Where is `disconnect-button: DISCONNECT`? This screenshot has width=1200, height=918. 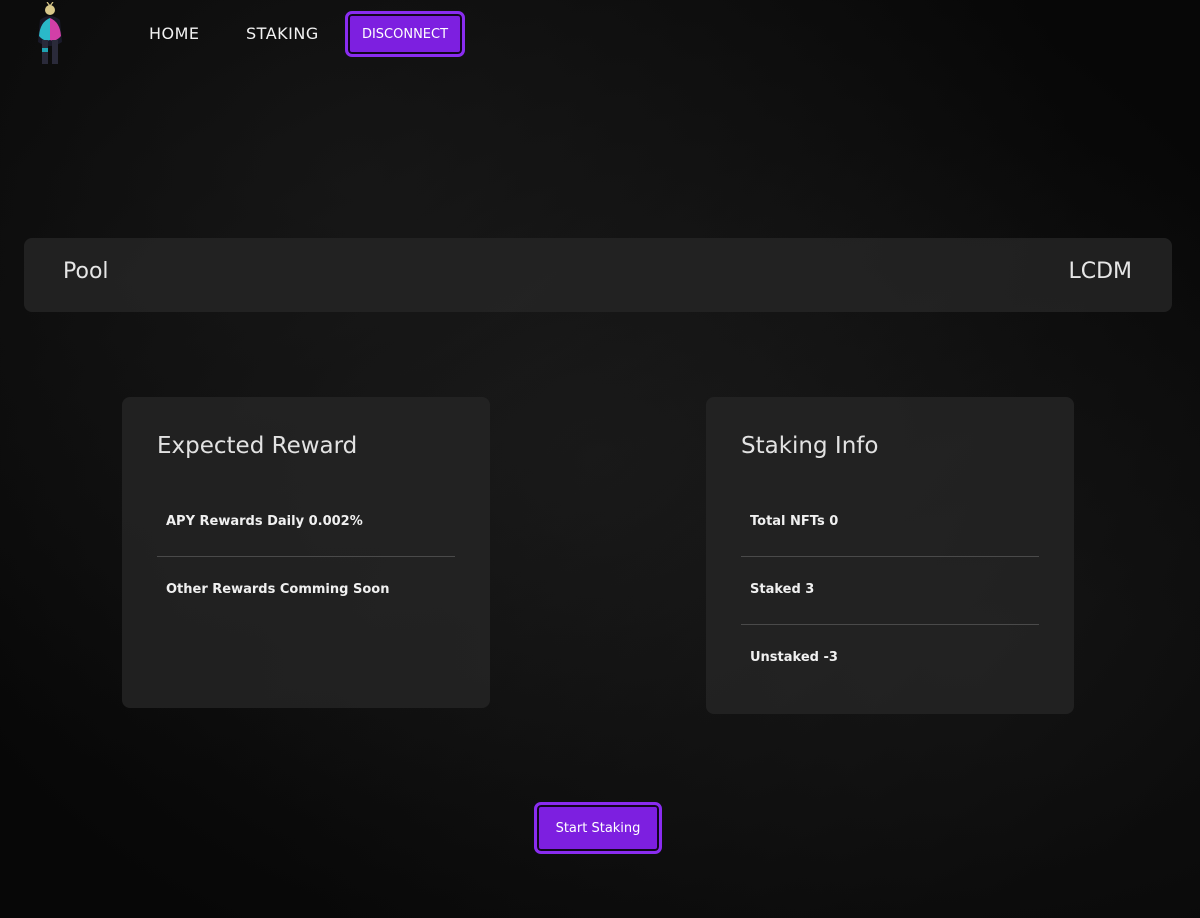 disconnect-button: DISCONNECT is located at coordinates (405, 34).